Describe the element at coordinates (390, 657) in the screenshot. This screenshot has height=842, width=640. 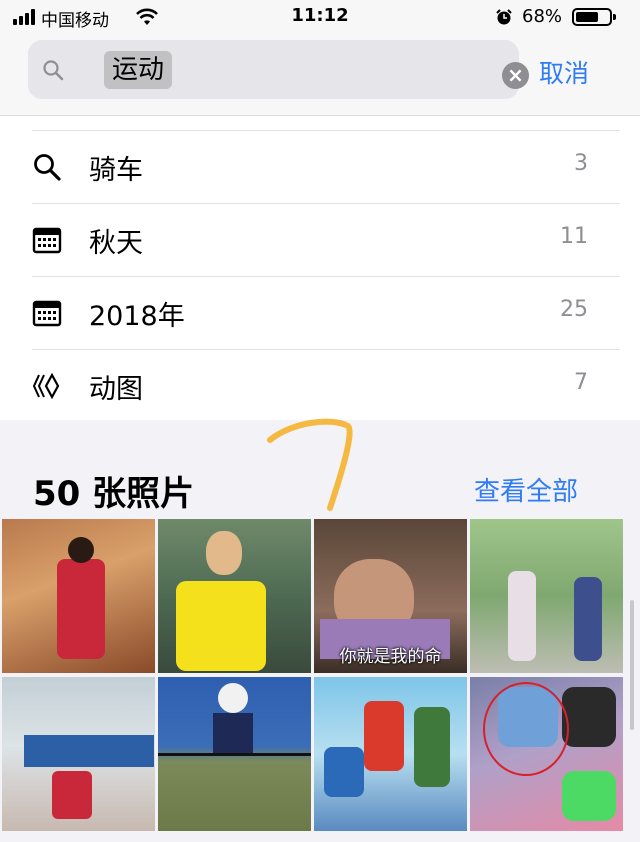
I see `photo-caption: 你就是我的命` at that location.